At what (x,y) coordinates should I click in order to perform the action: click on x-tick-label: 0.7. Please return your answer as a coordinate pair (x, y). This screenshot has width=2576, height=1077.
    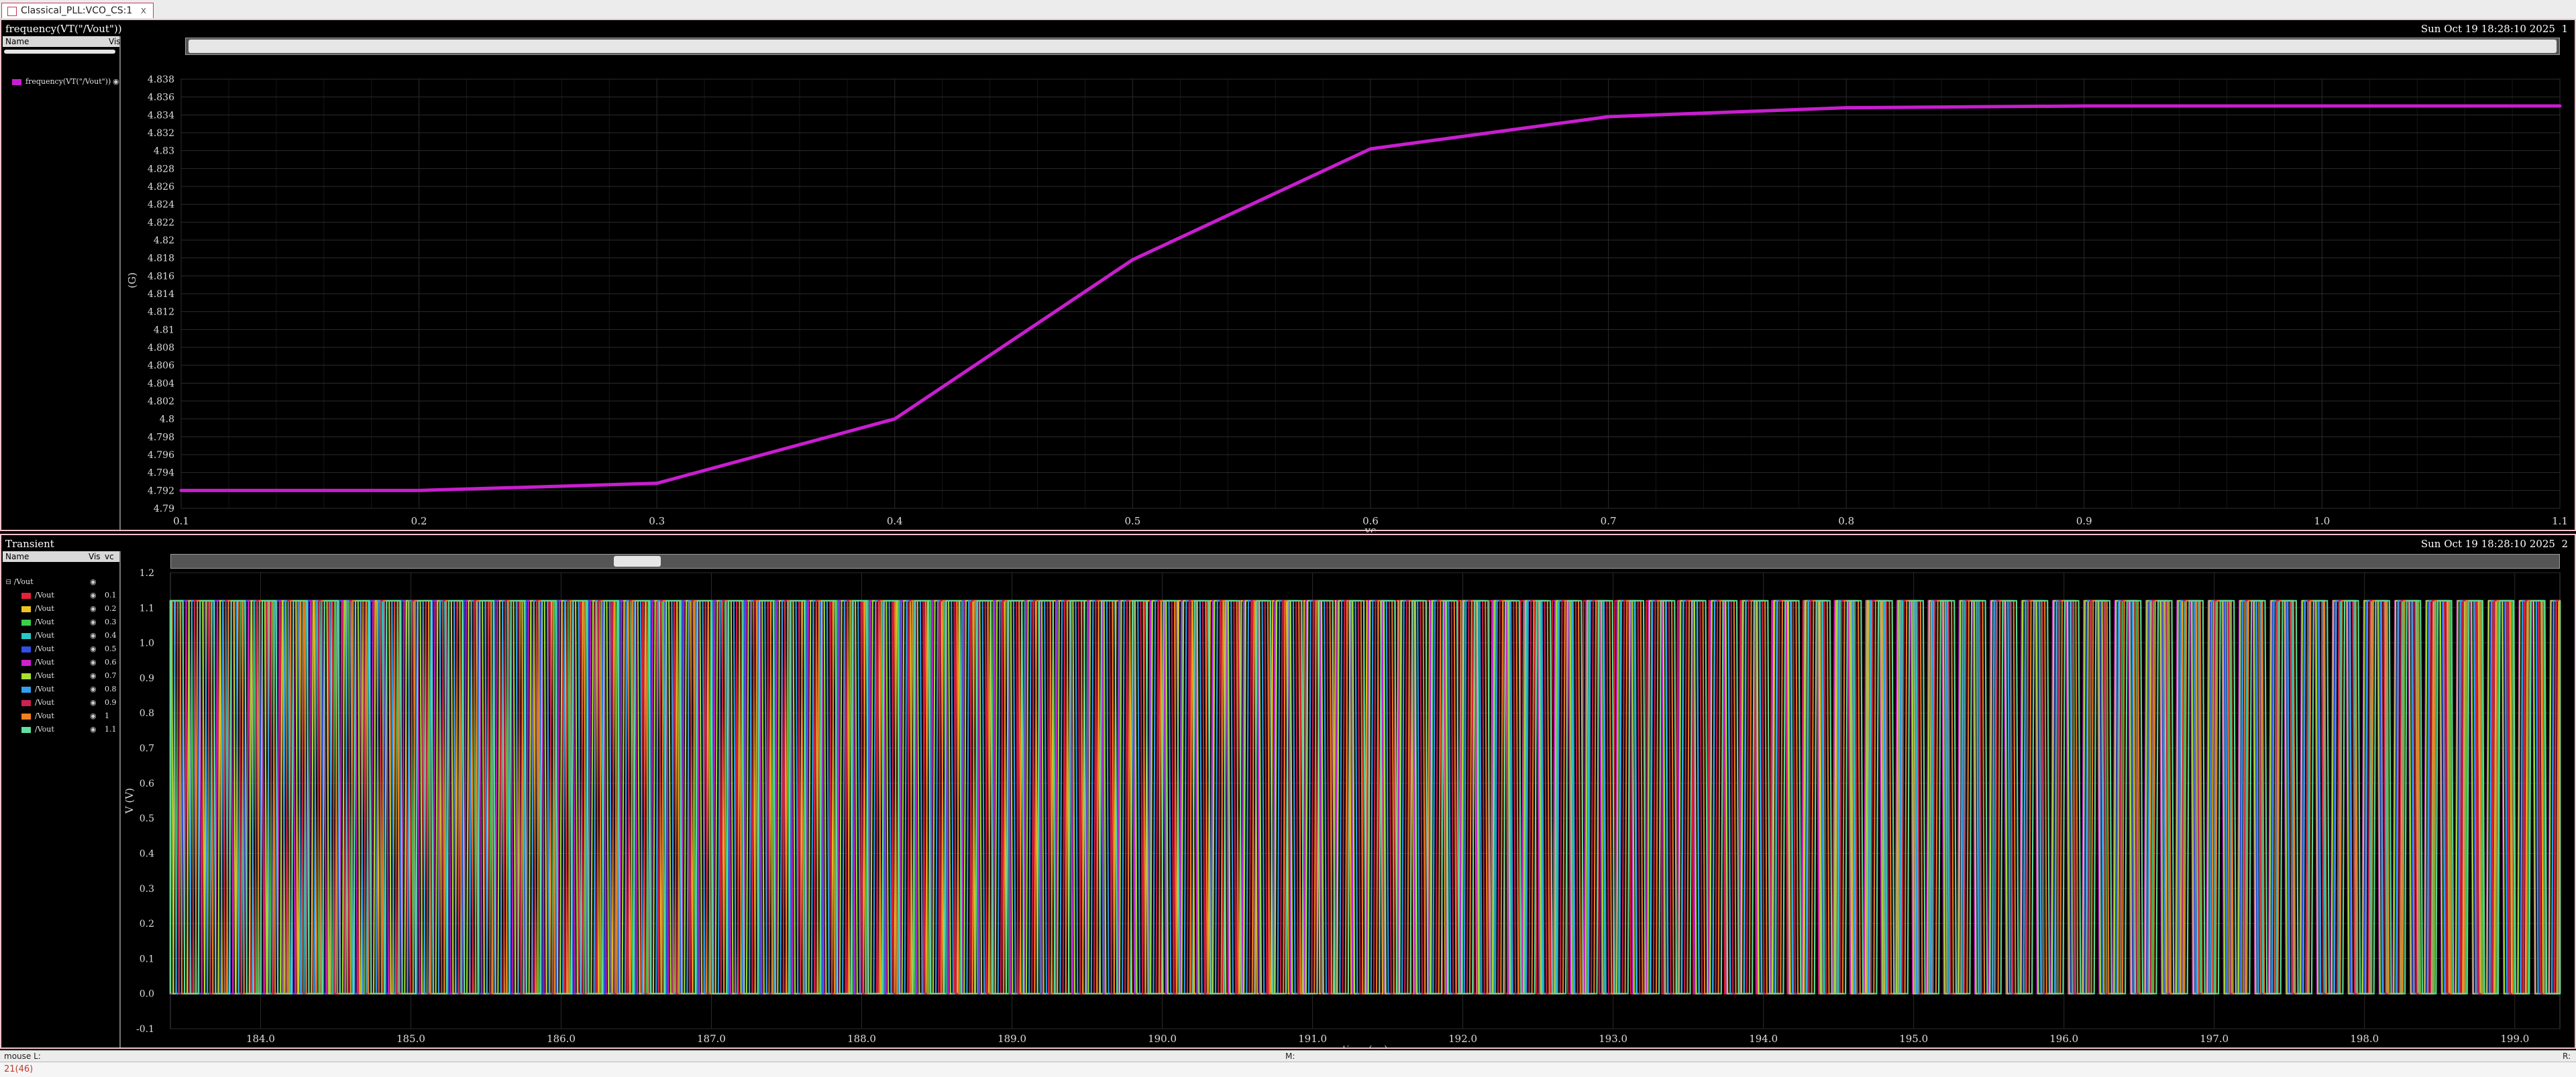
    Looking at the image, I should click on (1609, 521).